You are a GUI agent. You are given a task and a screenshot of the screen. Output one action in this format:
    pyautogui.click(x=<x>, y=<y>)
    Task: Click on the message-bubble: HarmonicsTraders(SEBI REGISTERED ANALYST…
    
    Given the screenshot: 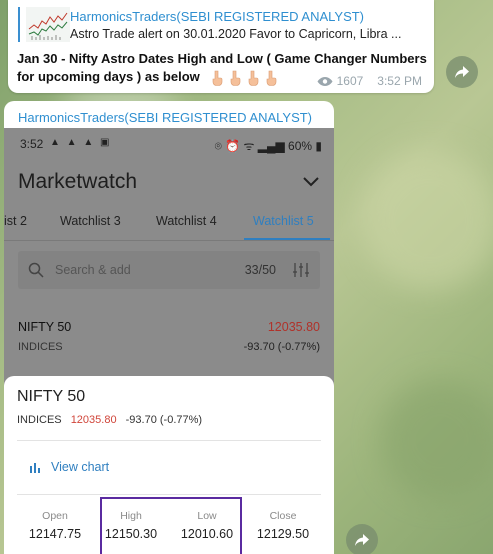 What is the action you would take?
    pyautogui.click(x=221, y=46)
    